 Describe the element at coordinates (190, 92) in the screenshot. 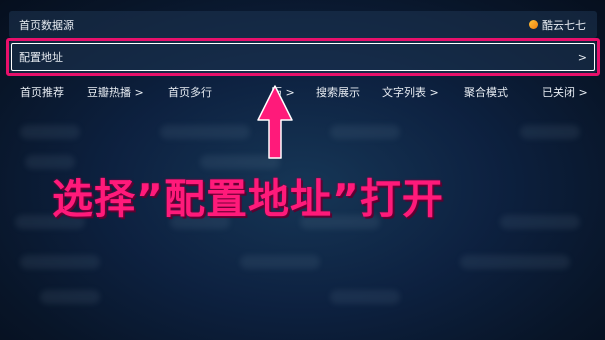

I see `option-home-multirow: 首页多行` at that location.